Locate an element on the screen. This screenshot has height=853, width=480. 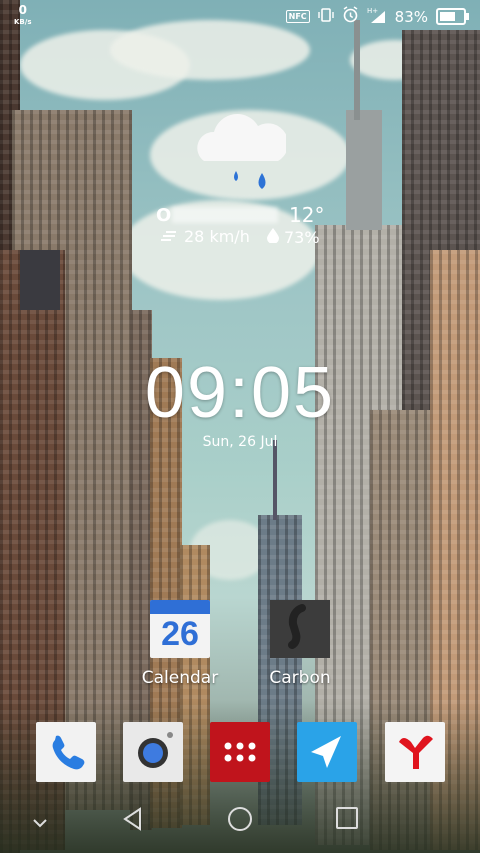
calendar-day: 26 is located at coordinates (180, 634).